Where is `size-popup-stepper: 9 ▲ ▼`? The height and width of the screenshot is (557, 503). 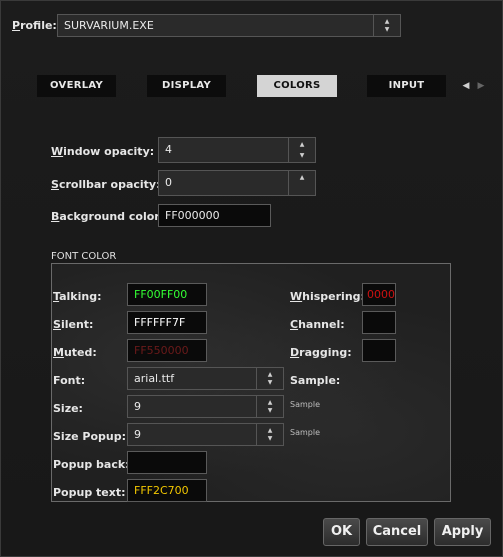
size-popup-stepper: 9 ▲ ▼ is located at coordinates (205, 434).